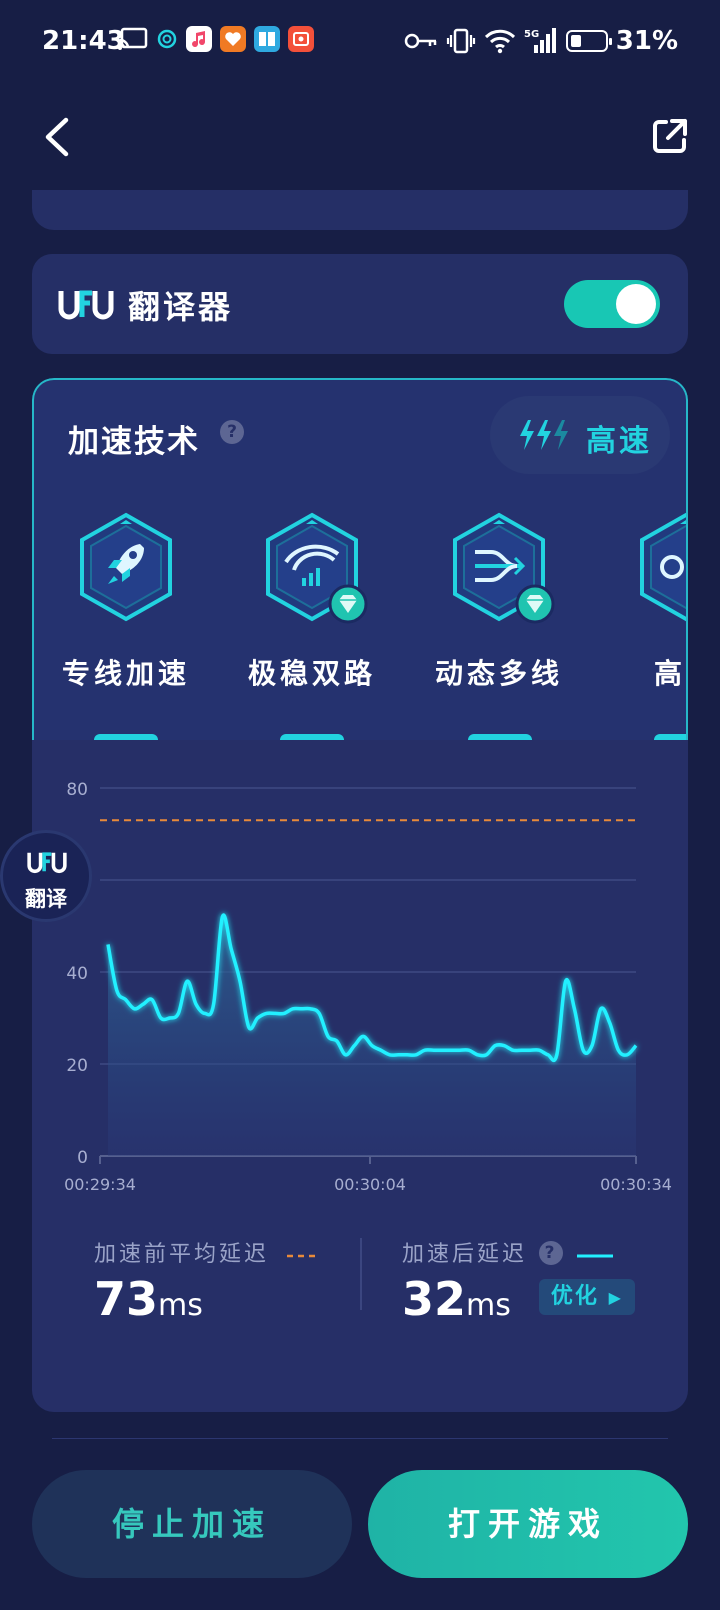 The width and height of the screenshot is (720, 1610). I want to click on bottom-divider, so click(360, 1438).